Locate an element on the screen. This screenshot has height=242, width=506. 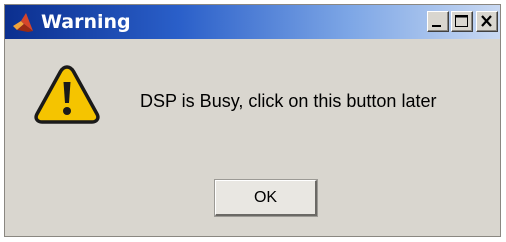
maximize-icon is located at coordinates (461, 21).